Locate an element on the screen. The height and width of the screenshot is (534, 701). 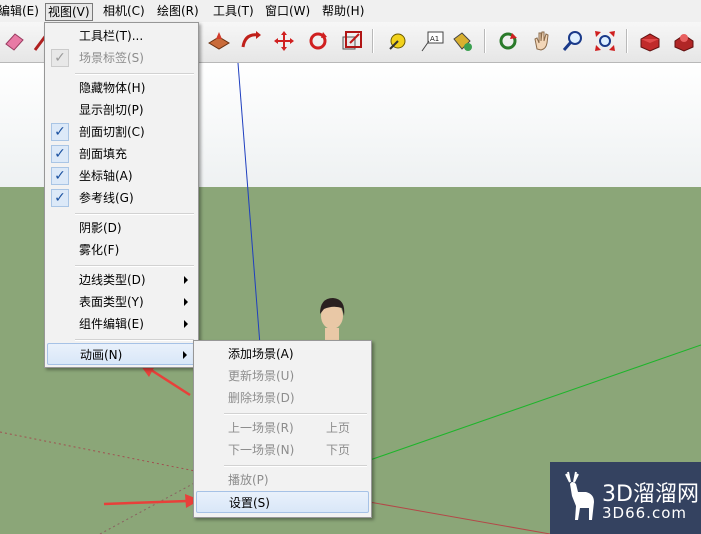
menu-item-update-scene: 更新场景(U) is located at coordinates (282, 376).